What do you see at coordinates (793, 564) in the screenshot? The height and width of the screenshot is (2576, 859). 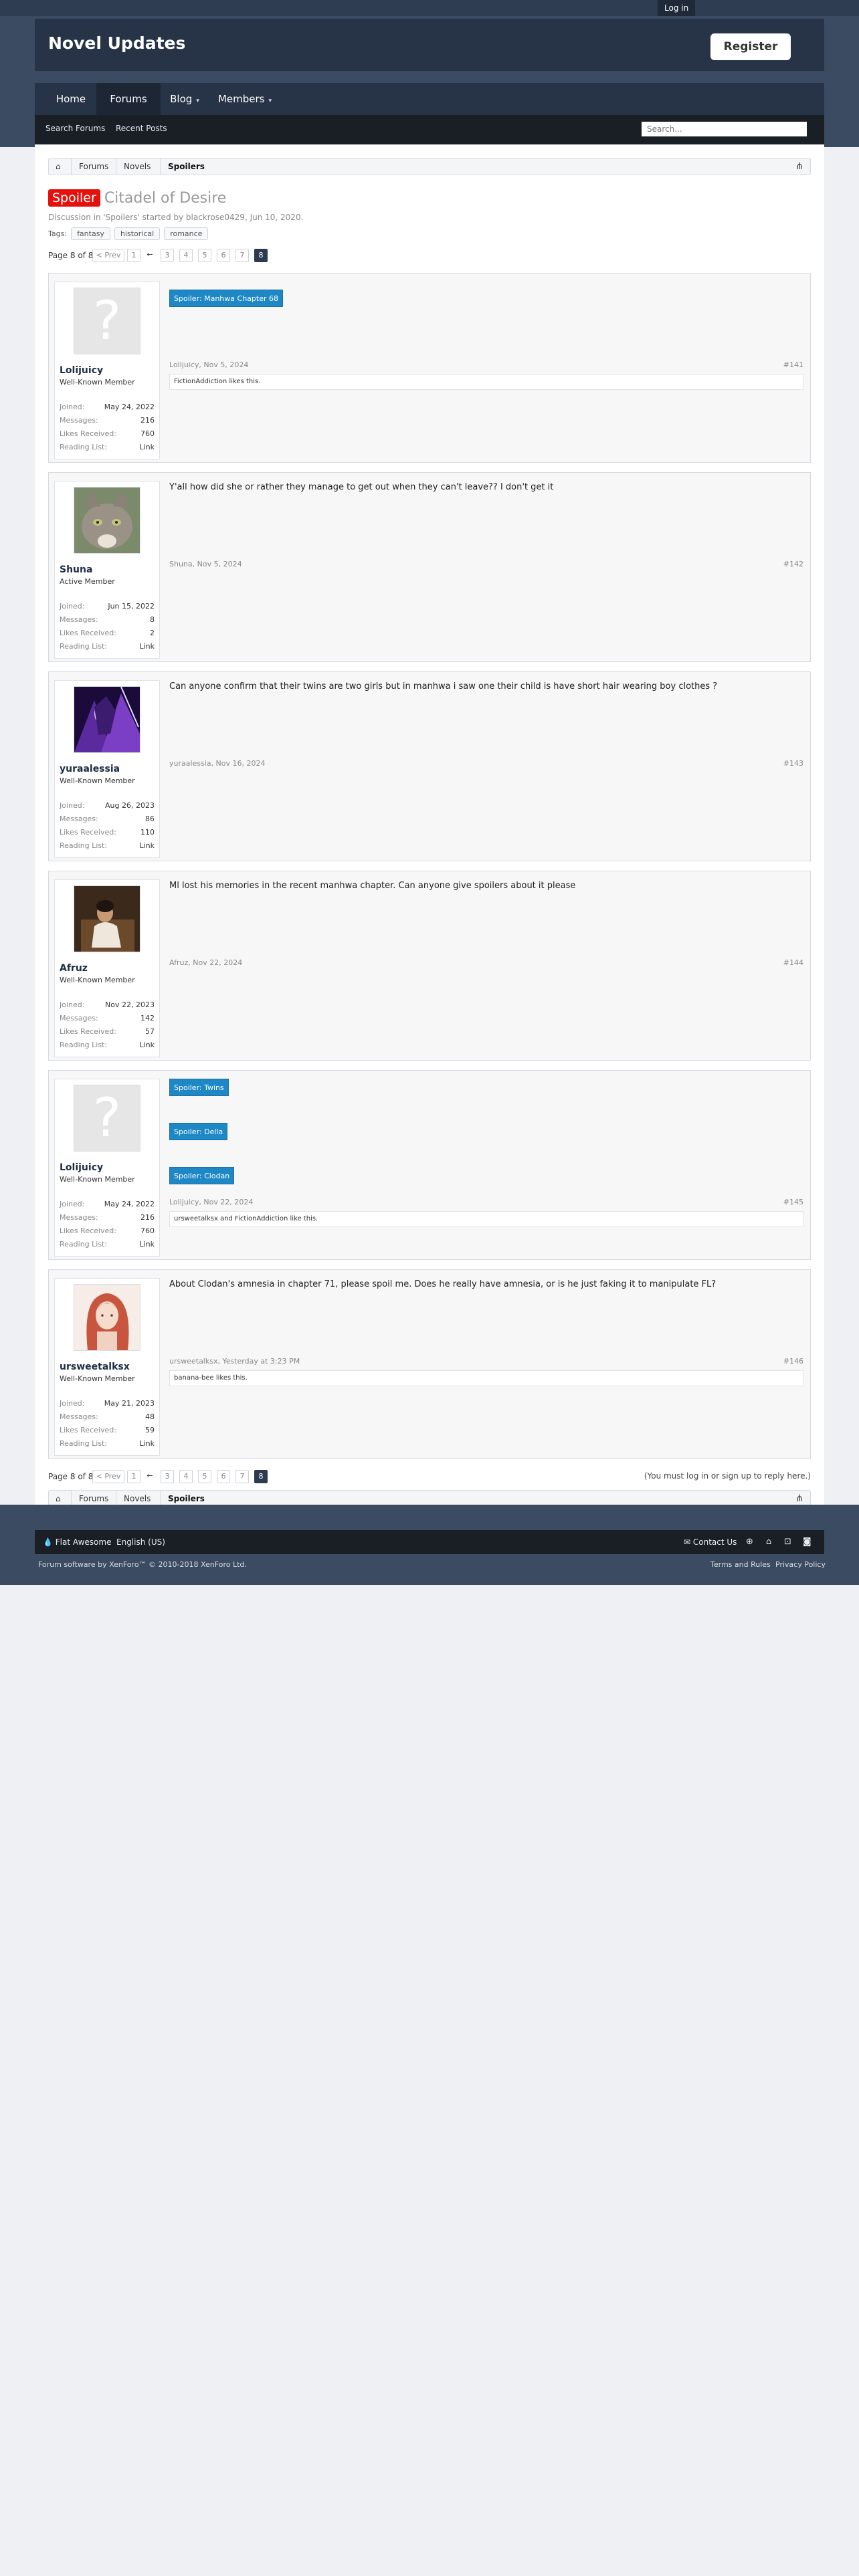 I see `post-number: #142` at bounding box center [793, 564].